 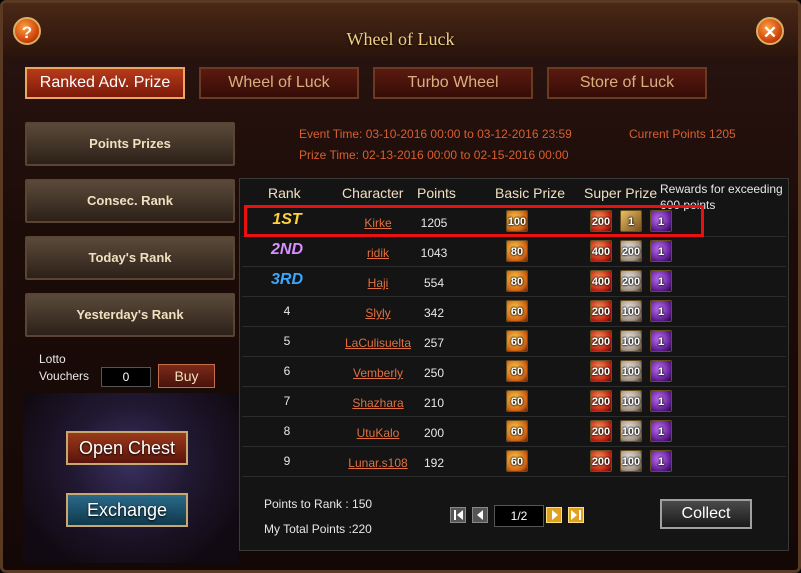 What do you see at coordinates (287, 371) in the screenshot?
I see `rank-cell: 6` at bounding box center [287, 371].